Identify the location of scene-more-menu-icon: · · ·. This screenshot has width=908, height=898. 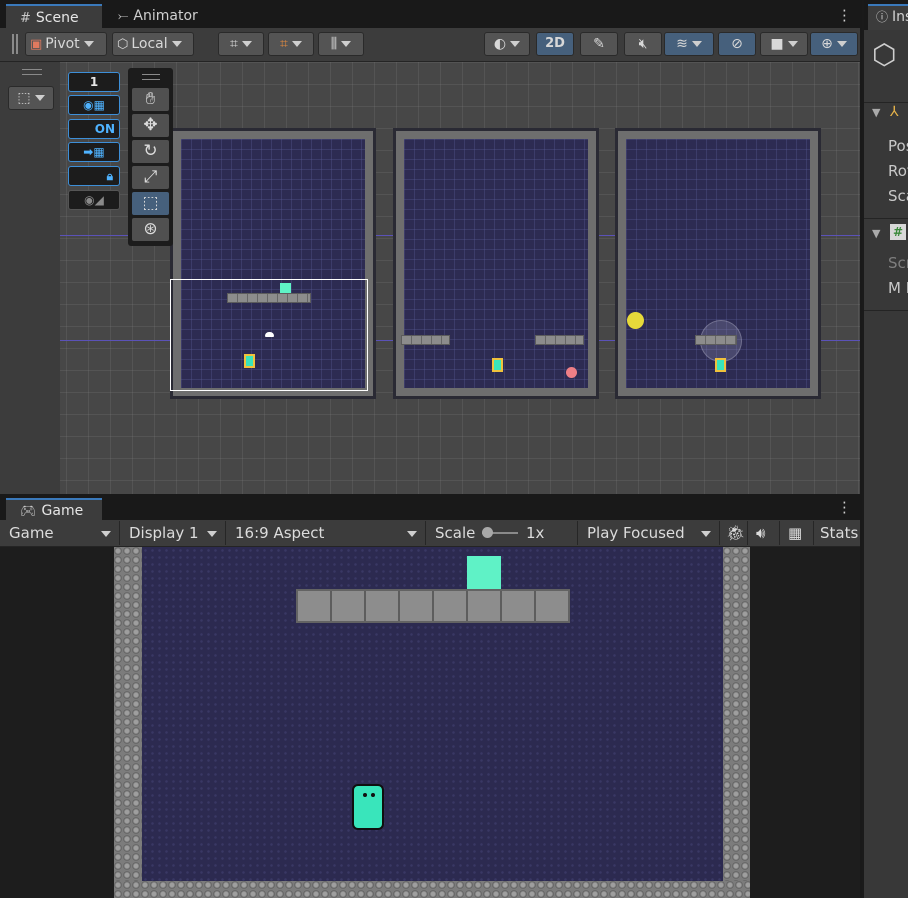
(844, 16).